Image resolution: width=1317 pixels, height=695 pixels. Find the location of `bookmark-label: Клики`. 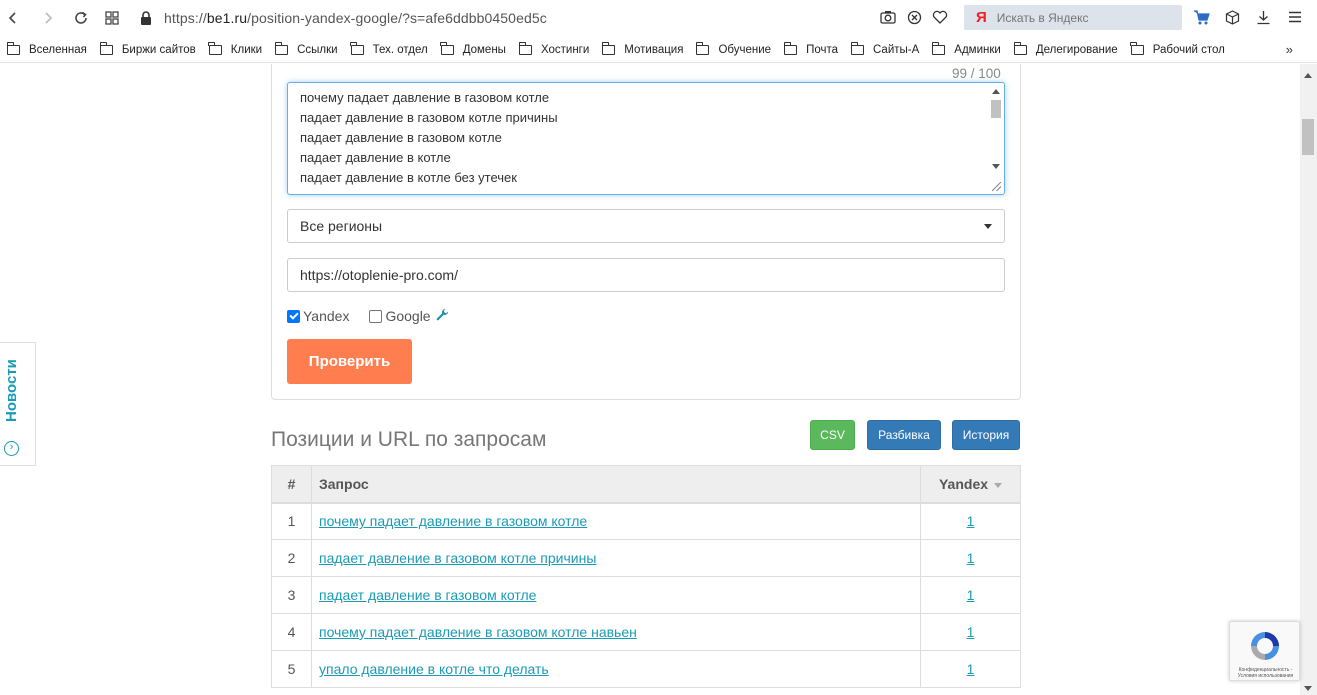

bookmark-label: Клики is located at coordinates (246, 49).